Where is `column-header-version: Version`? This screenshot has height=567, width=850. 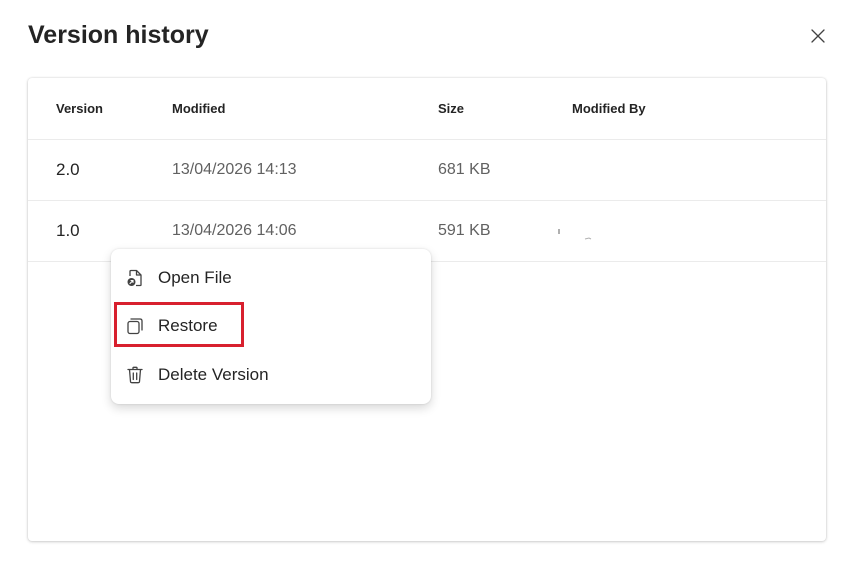
column-header-version: Version is located at coordinates (79, 108).